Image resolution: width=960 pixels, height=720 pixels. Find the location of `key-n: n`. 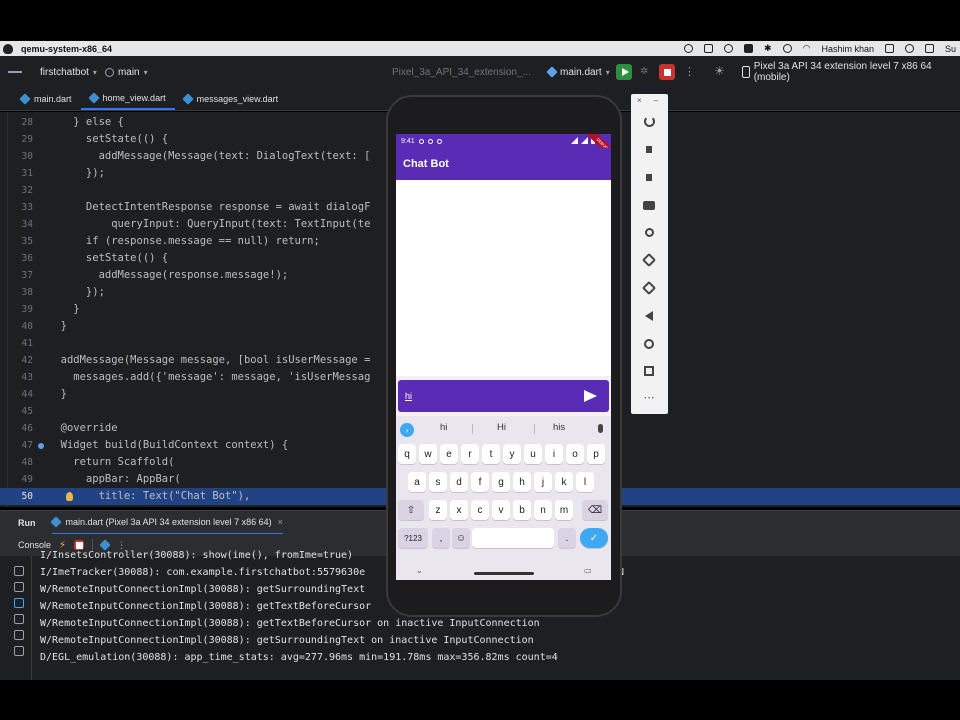

key-n: n is located at coordinates (543, 510).